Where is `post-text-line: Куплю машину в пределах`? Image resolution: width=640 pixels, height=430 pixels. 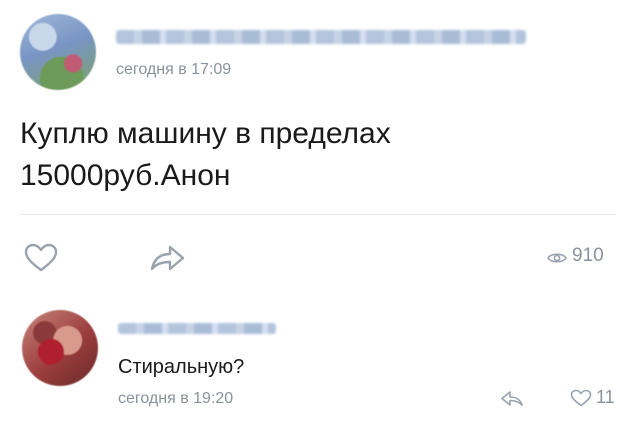 post-text-line: Куплю машину в пределах is located at coordinates (205, 133).